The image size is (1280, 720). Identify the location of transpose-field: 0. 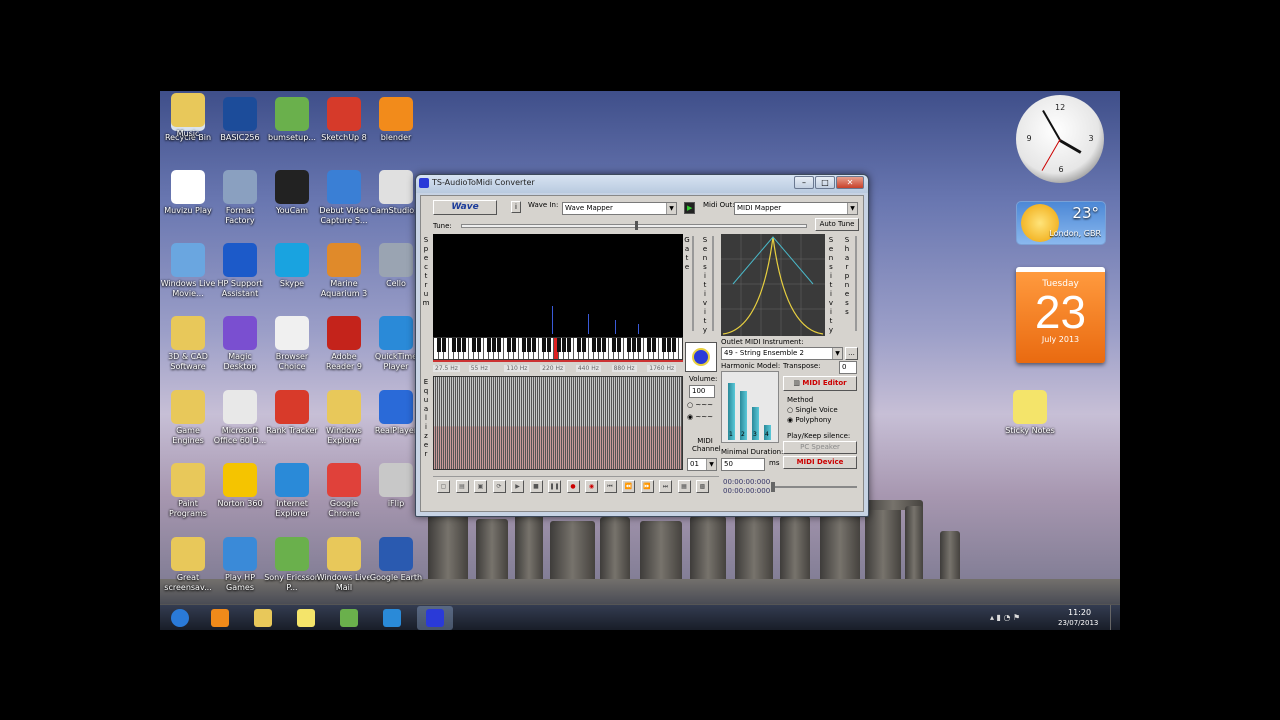
(848, 367).